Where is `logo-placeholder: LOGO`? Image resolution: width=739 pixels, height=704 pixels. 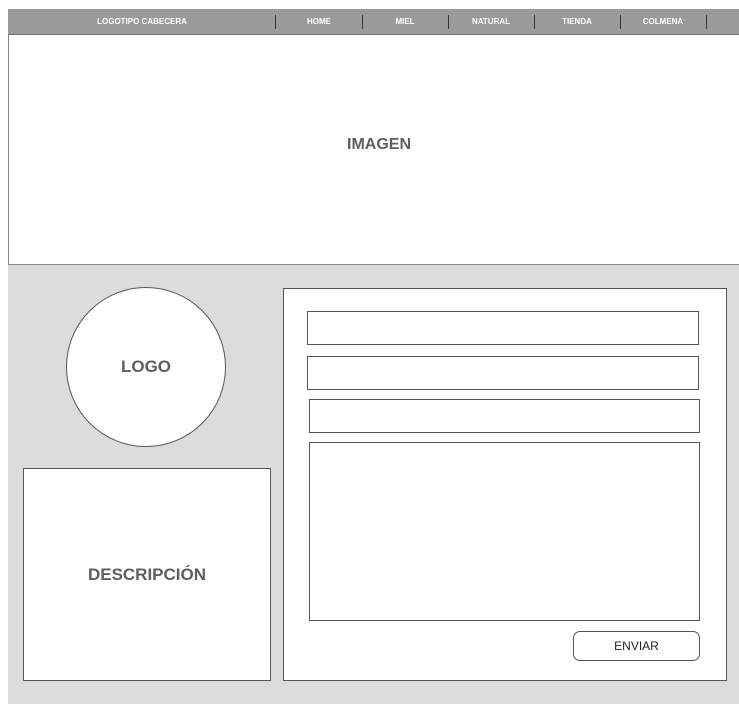
logo-placeholder: LOGO is located at coordinates (146, 367).